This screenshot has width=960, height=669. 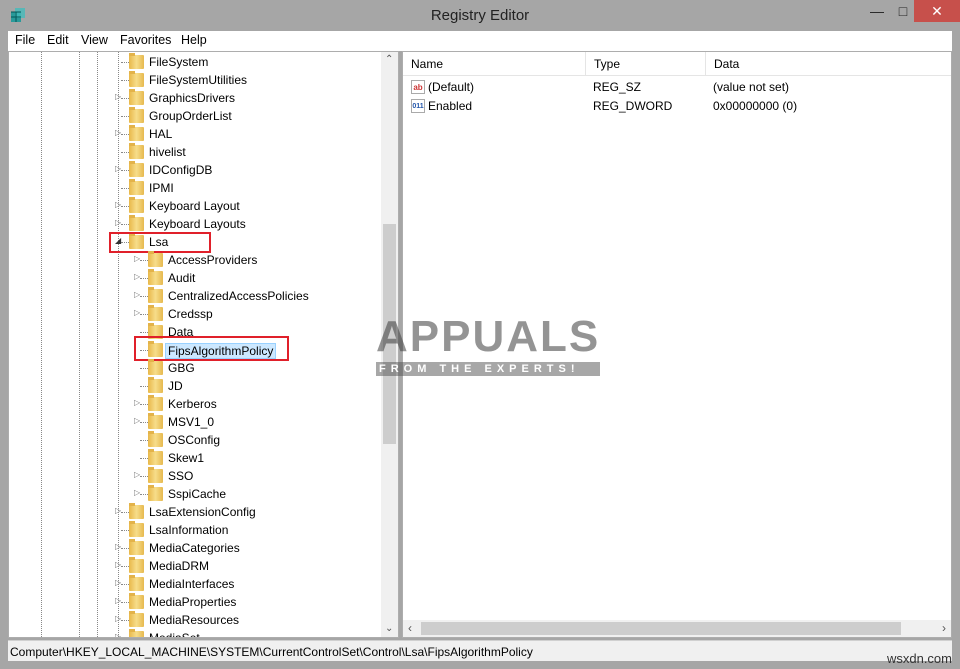 I want to click on value-name: Enabled, so click(x=450, y=106).